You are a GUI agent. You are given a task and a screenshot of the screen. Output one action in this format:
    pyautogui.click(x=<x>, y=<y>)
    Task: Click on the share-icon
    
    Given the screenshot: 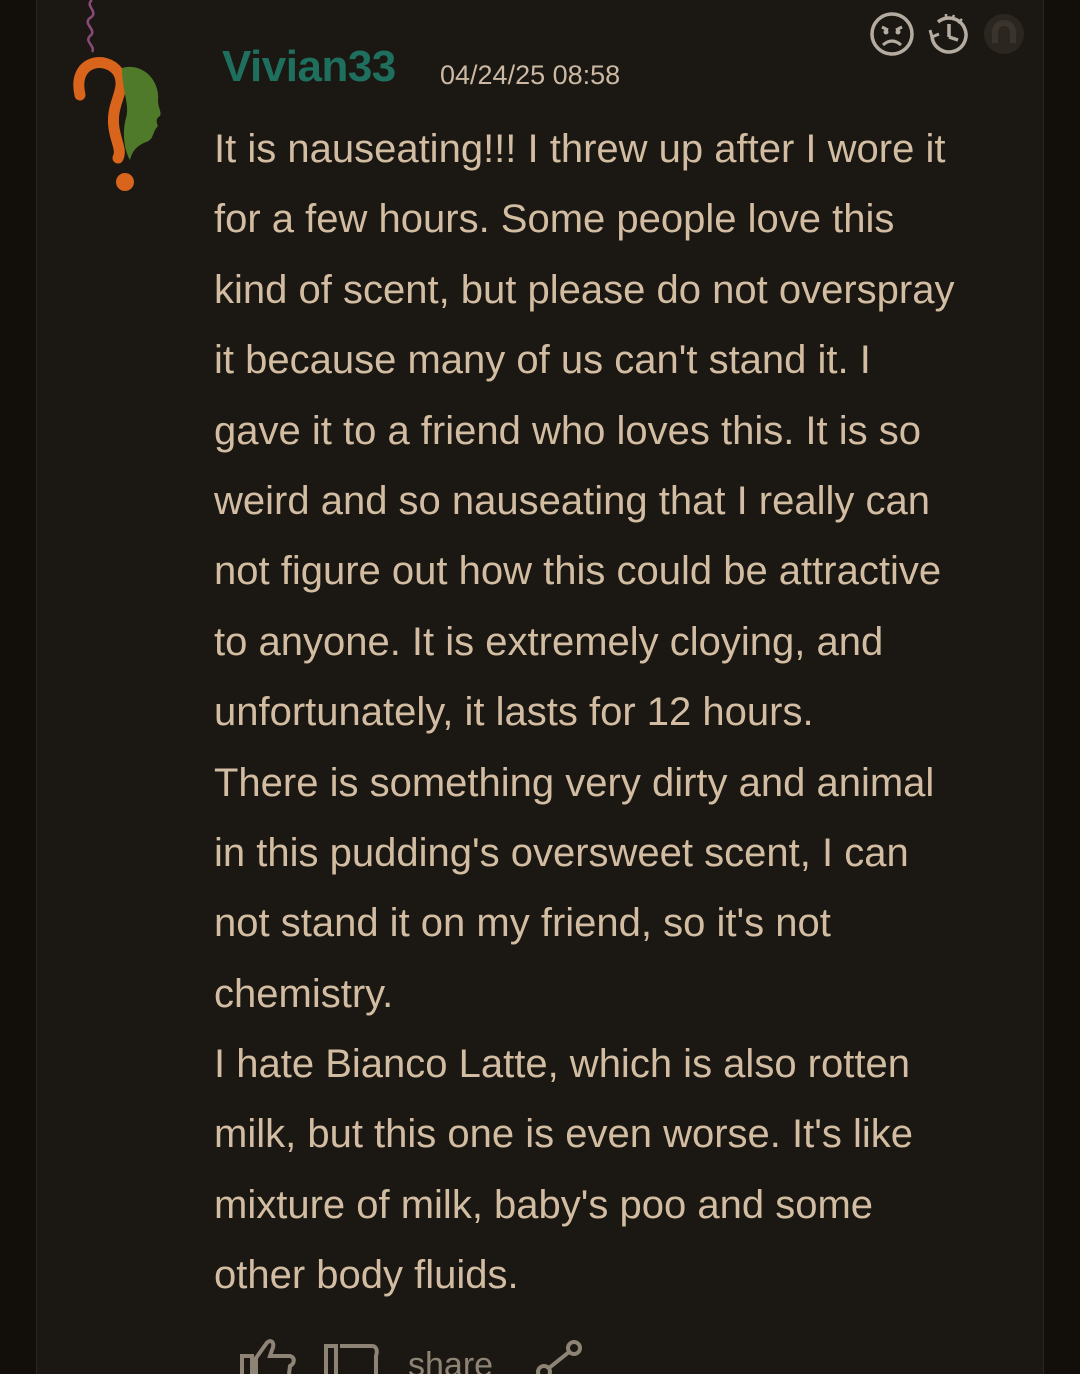 What is the action you would take?
    pyautogui.click(x=559, y=1355)
    